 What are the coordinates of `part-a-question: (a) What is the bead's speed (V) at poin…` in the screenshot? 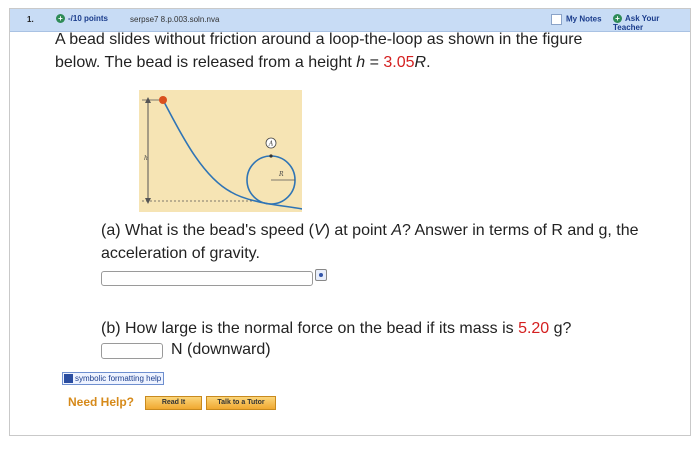 It's located at (386, 242).